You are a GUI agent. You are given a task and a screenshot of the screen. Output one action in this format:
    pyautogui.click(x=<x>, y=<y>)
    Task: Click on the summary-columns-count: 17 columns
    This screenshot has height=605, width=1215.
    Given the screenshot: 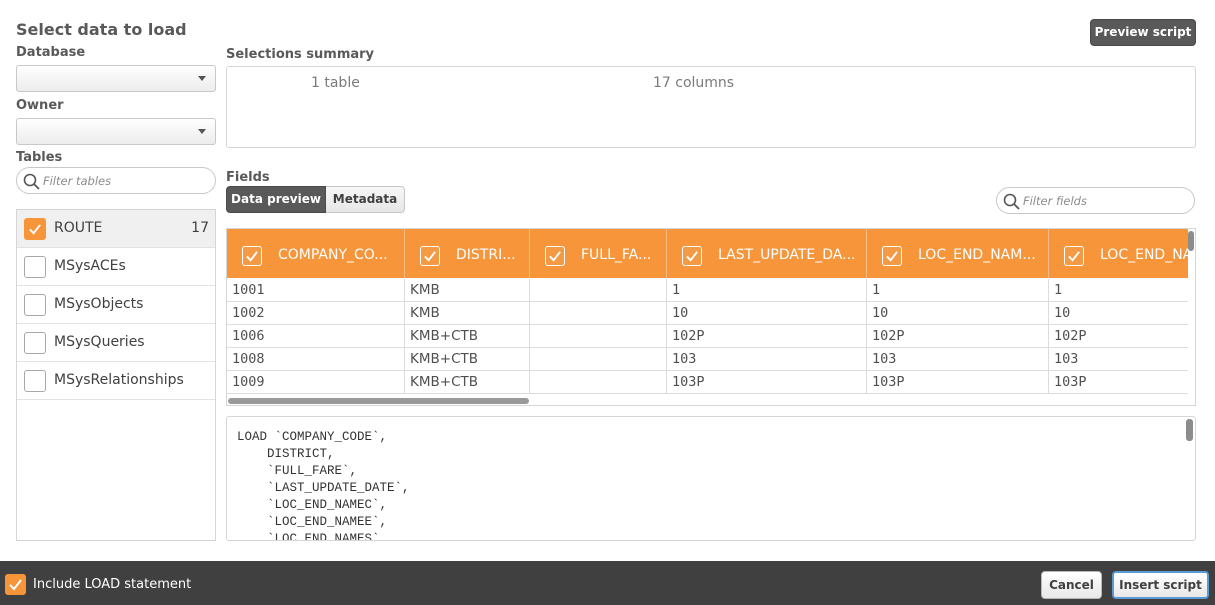 What is the action you would take?
    pyautogui.click(x=694, y=83)
    